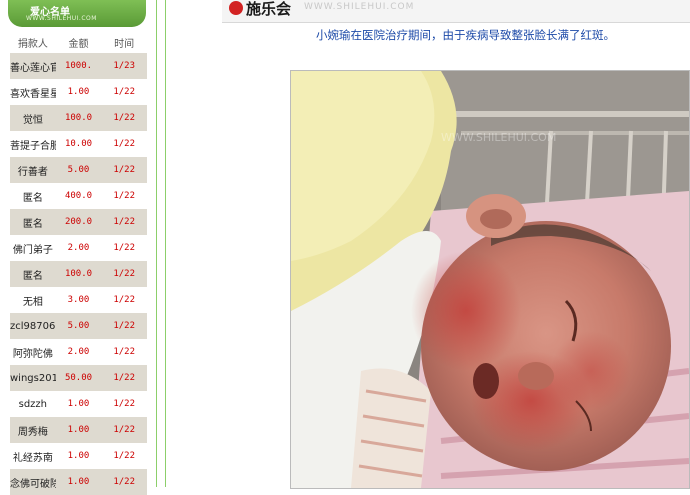  Describe the element at coordinates (124, 44) in the screenshot. I see `column-header-time: 时间` at that location.